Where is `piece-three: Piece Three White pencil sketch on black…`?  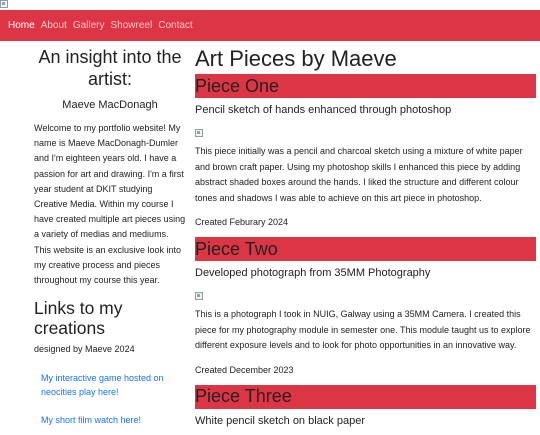 piece-three: Piece Three White pencil sketch on black… is located at coordinates (365, 405).